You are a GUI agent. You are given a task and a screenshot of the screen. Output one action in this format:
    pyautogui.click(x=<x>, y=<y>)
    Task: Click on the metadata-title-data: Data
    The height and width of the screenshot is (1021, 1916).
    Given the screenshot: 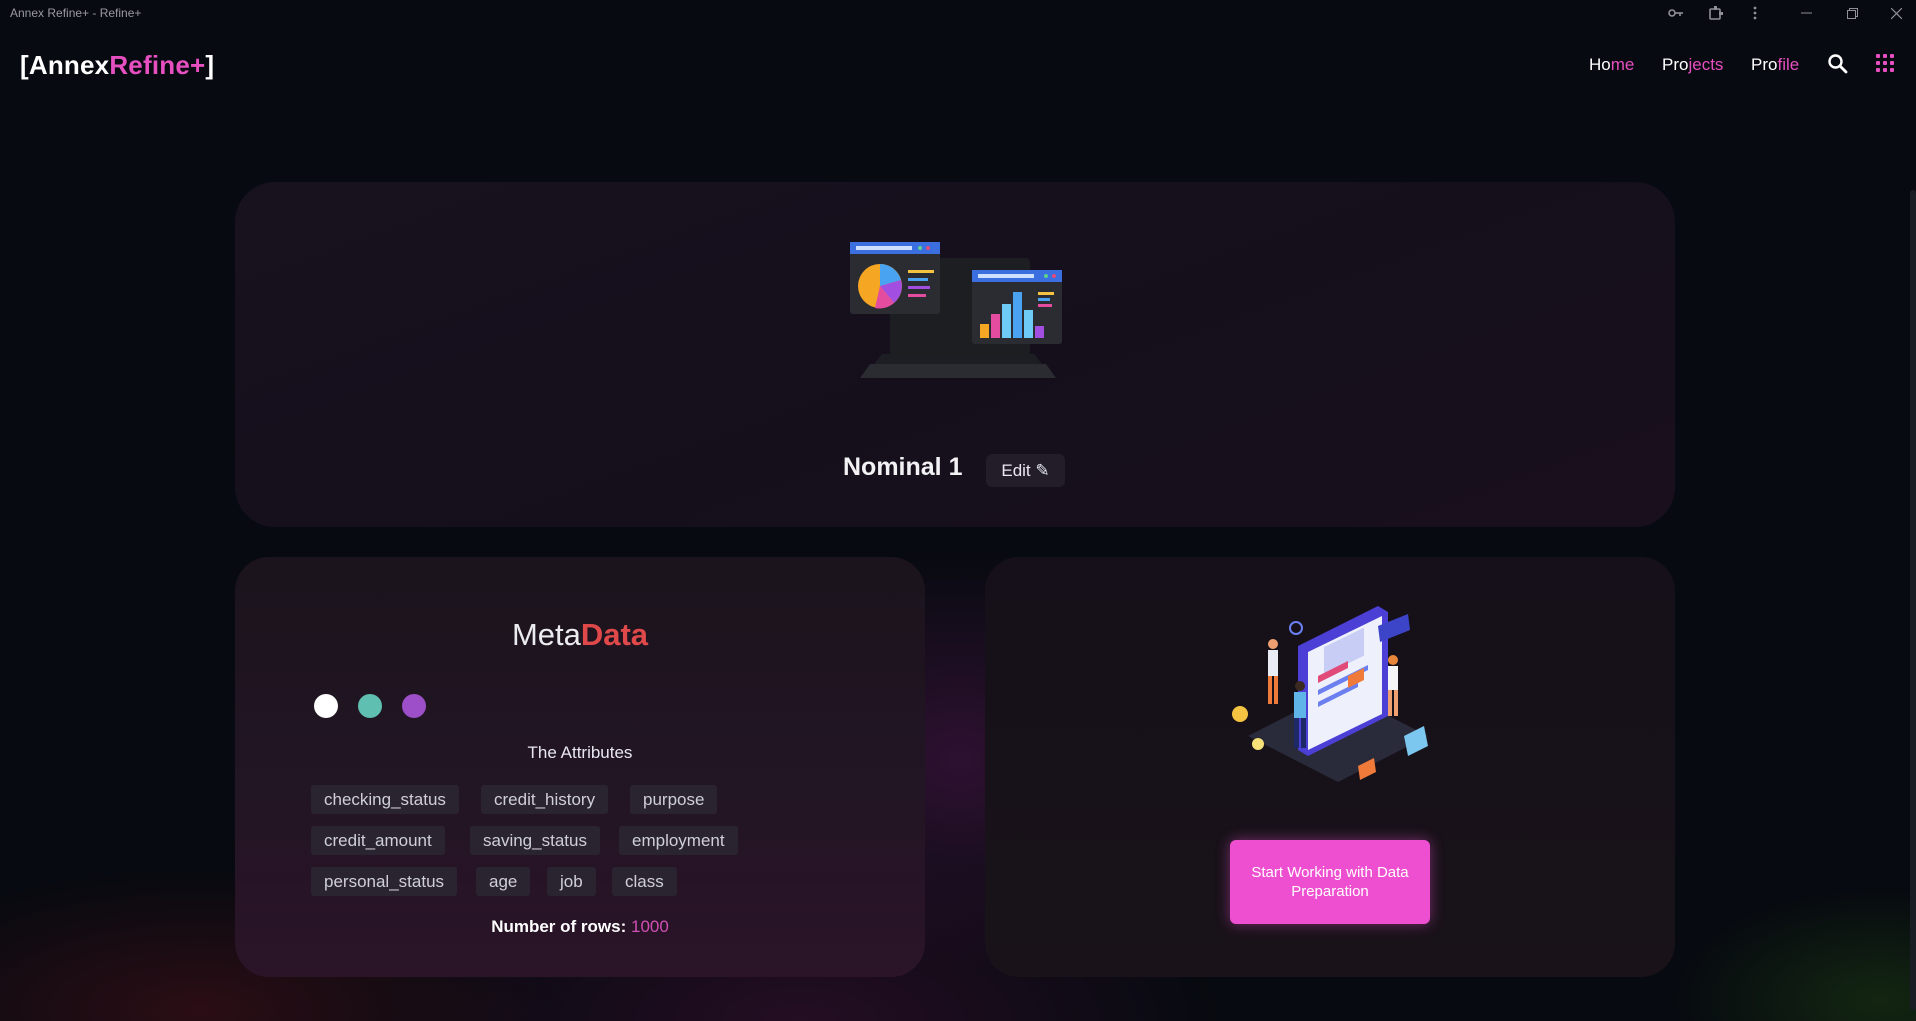 What is the action you would take?
    pyautogui.click(x=614, y=634)
    